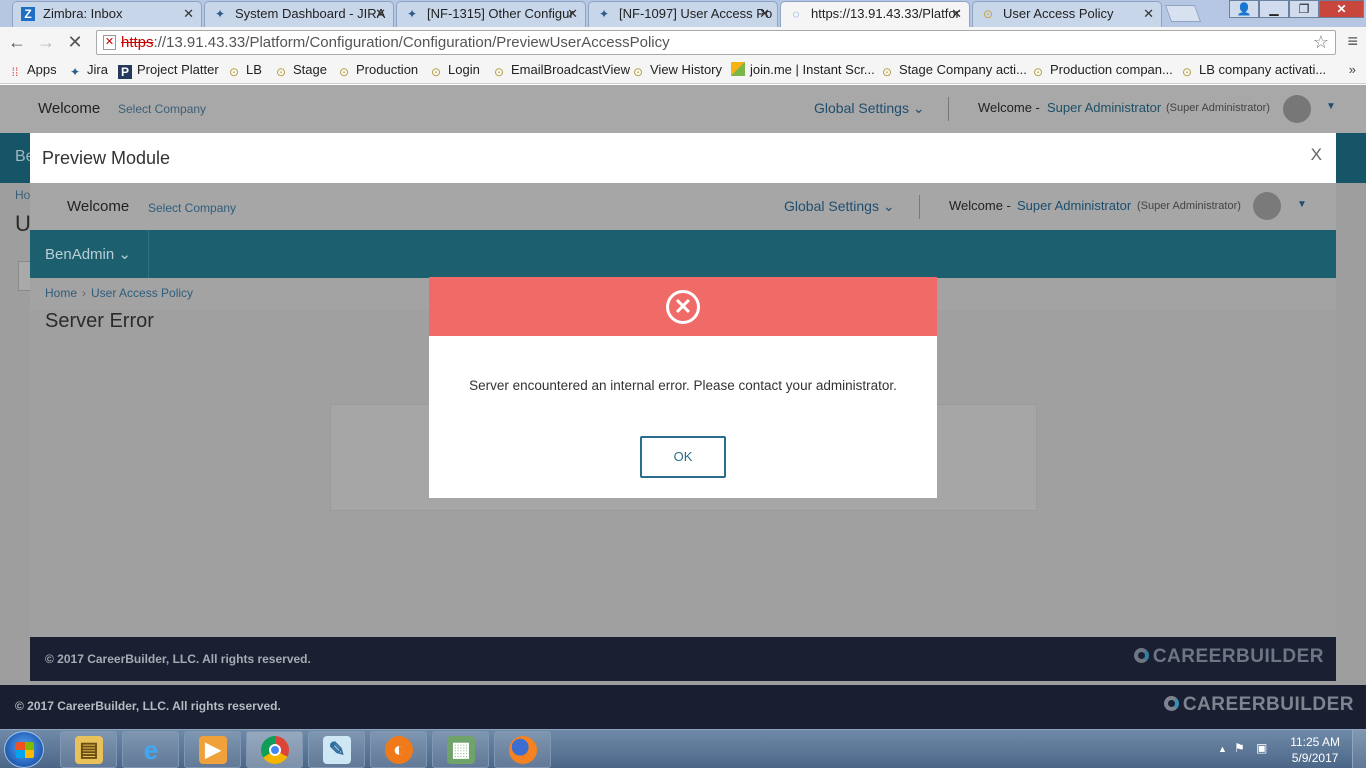  What do you see at coordinates (274, 749) in the screenshot?
I see `taskbar-chrome` at bounding box center [274, 749].